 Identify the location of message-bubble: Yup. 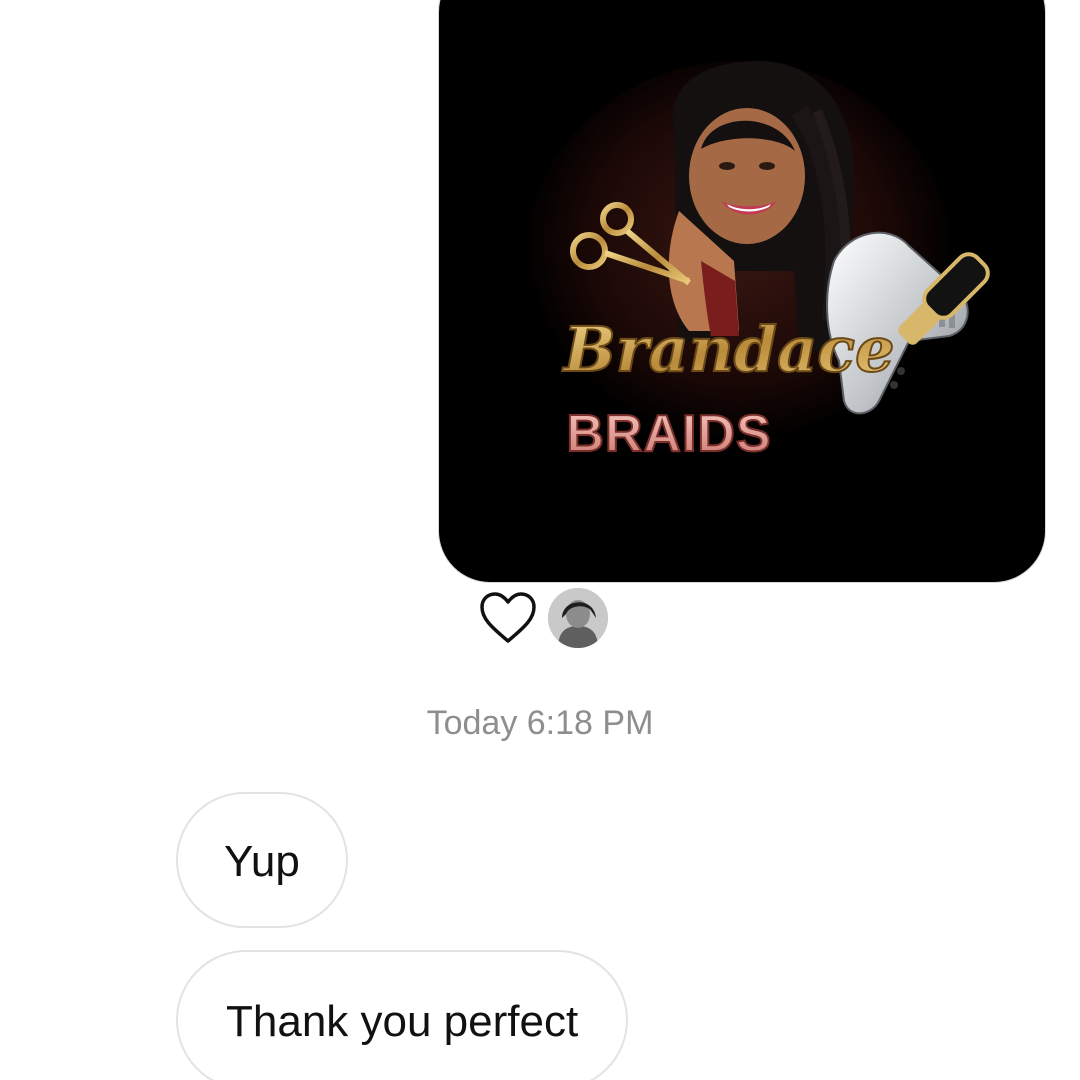
(262, 860).